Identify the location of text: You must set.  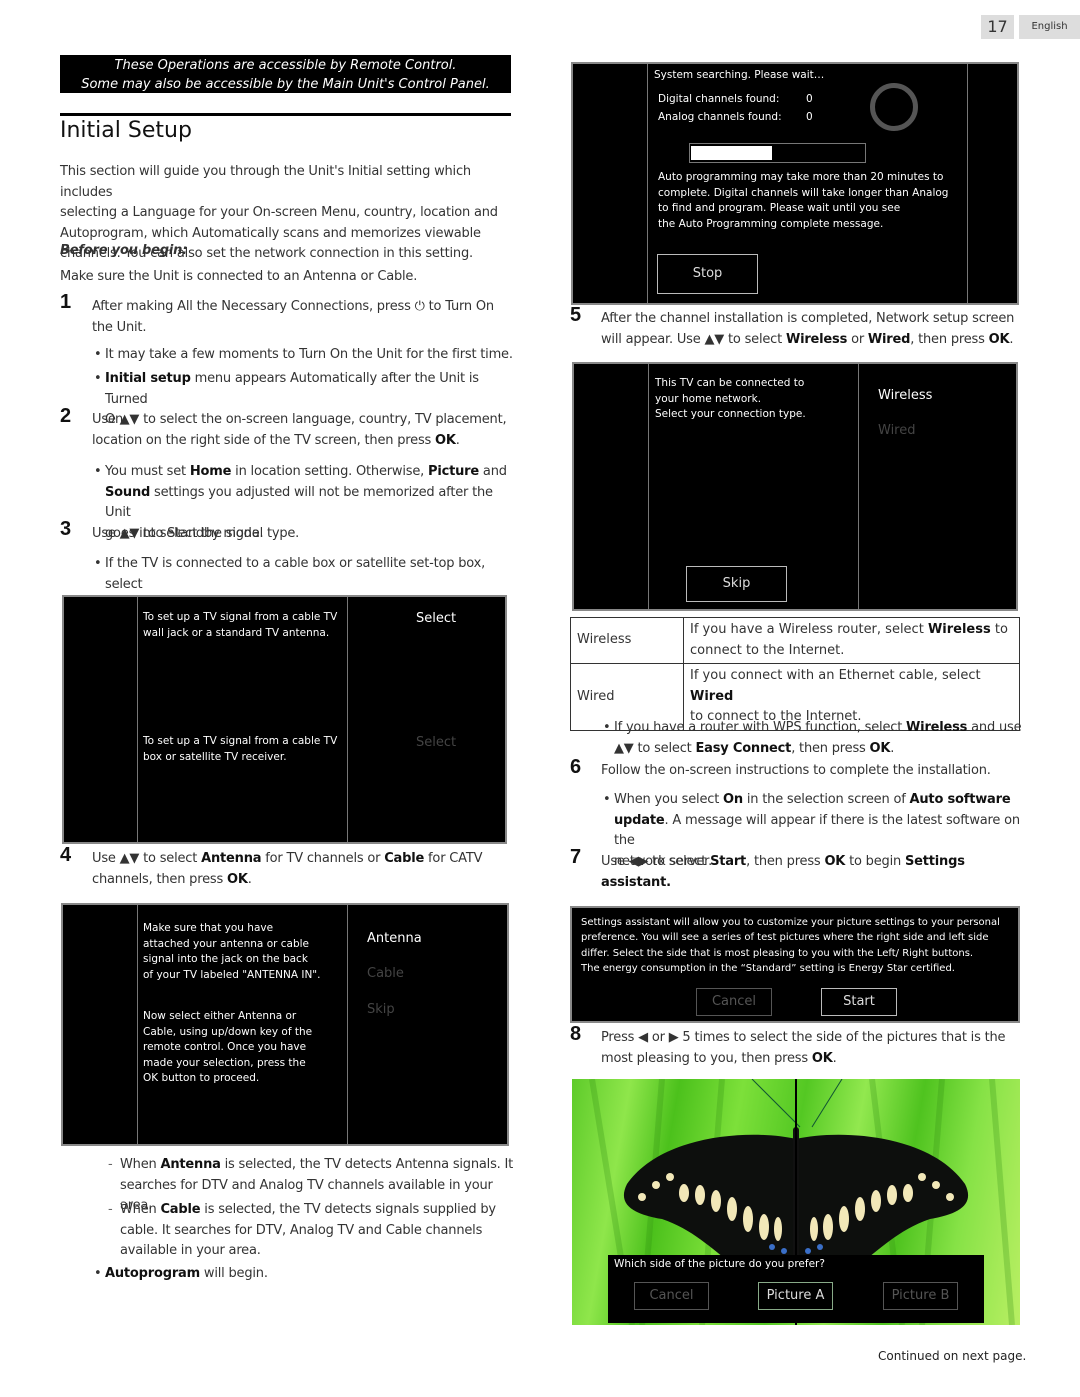
(147, 471).